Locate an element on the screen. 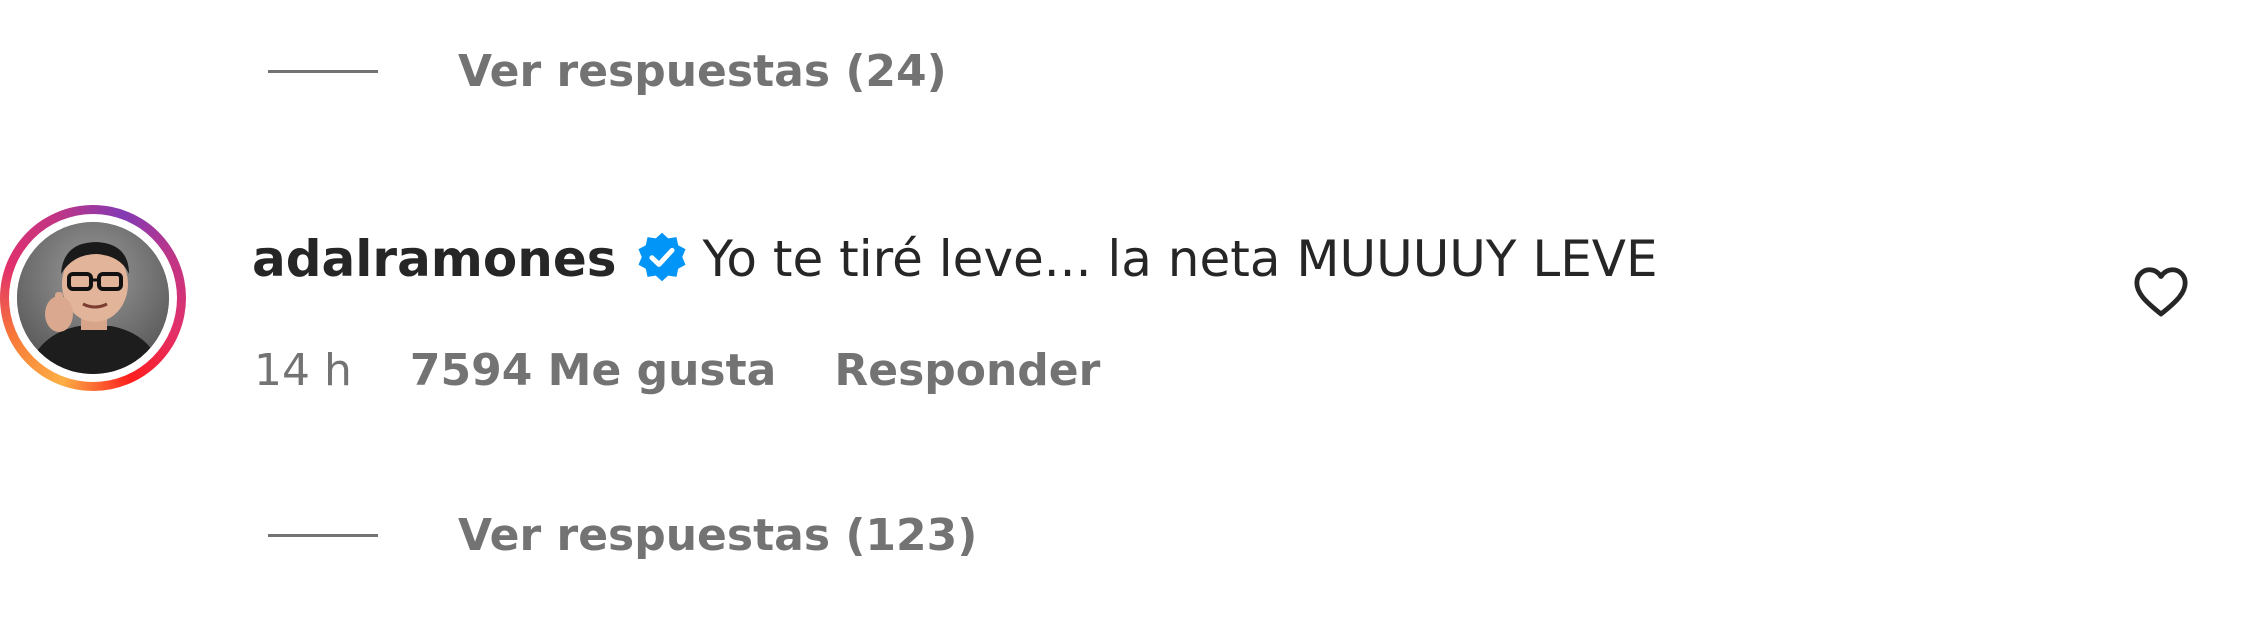 The height and width of the screenshot is (620, 2249). view-replies-label: Ver respuestas (123) is located at coordinates (718, 535).